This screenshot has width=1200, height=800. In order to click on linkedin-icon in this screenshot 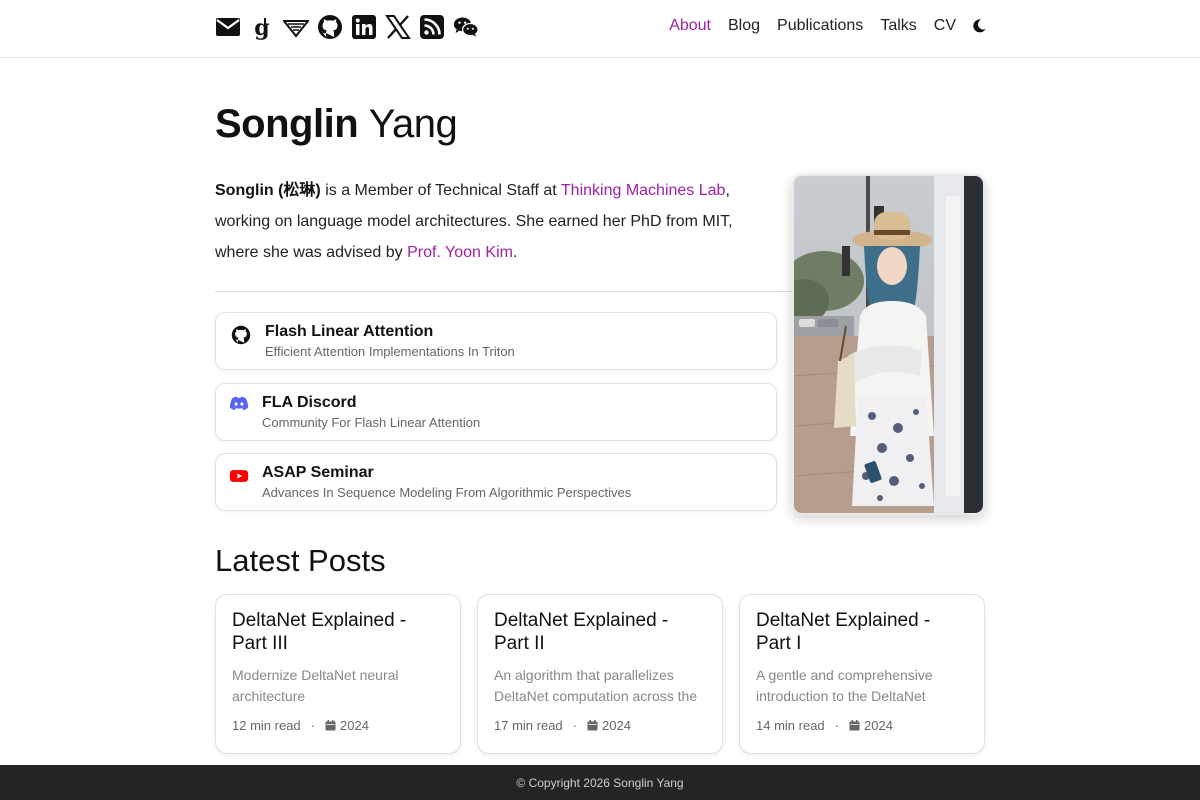, I will do `click(364, 27)`.